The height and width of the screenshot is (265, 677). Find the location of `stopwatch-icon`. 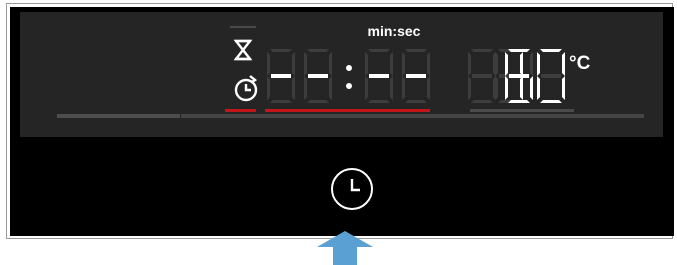

stopwatch-icon is located at coordinates (246, 89).